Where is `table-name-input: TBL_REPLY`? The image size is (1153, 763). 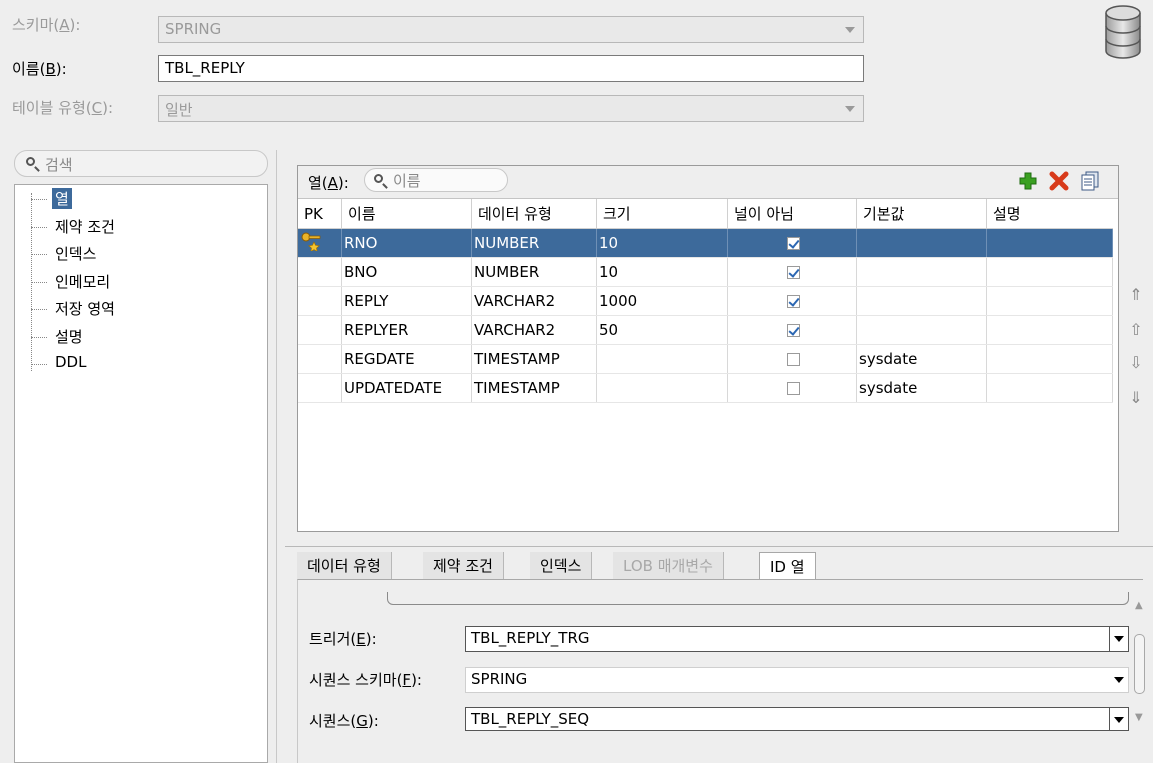 table-name-input: TBL_REPLY is located at coordinates (511, 68).